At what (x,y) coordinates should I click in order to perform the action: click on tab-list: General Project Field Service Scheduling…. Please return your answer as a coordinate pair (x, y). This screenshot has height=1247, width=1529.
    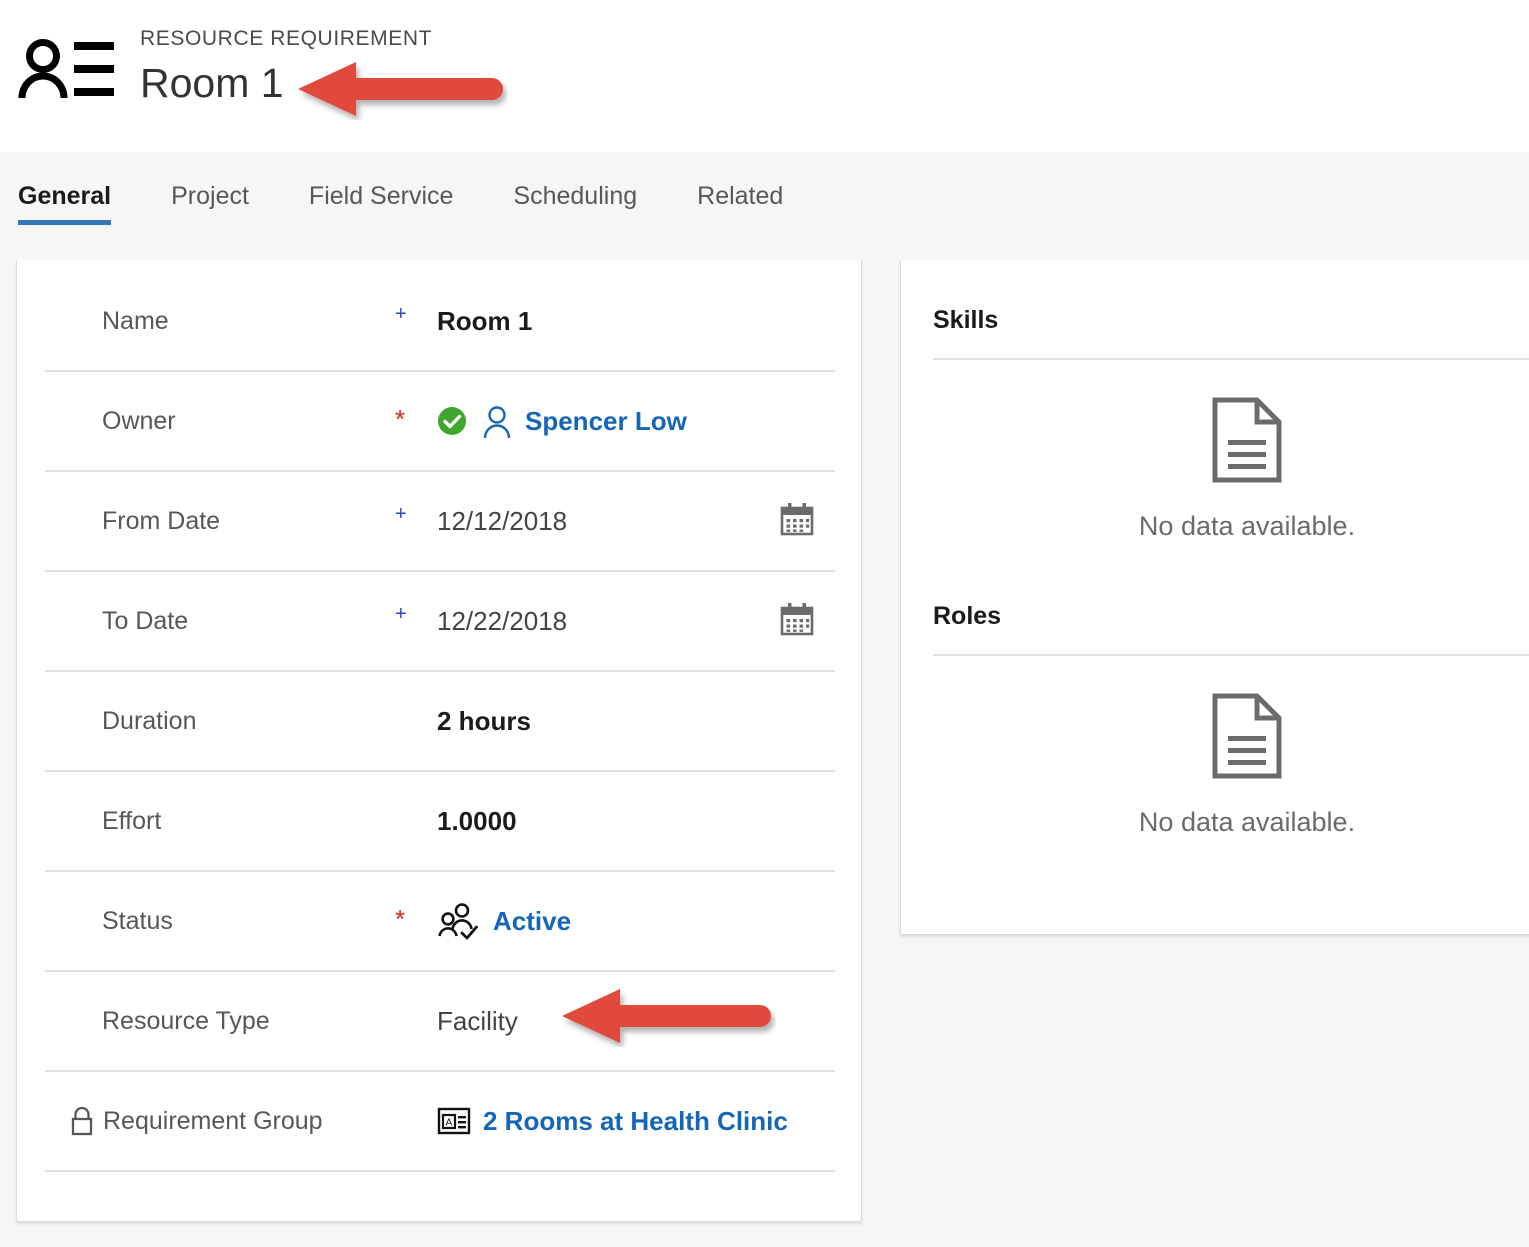
    Looking at the image, I should click on (406, 191).